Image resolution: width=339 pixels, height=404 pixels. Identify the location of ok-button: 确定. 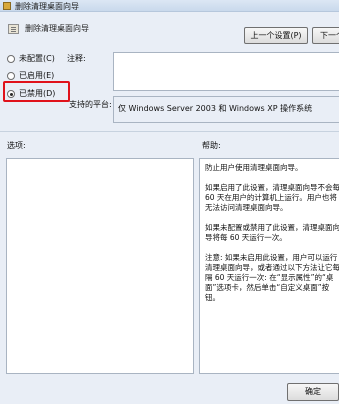
(313, 392).